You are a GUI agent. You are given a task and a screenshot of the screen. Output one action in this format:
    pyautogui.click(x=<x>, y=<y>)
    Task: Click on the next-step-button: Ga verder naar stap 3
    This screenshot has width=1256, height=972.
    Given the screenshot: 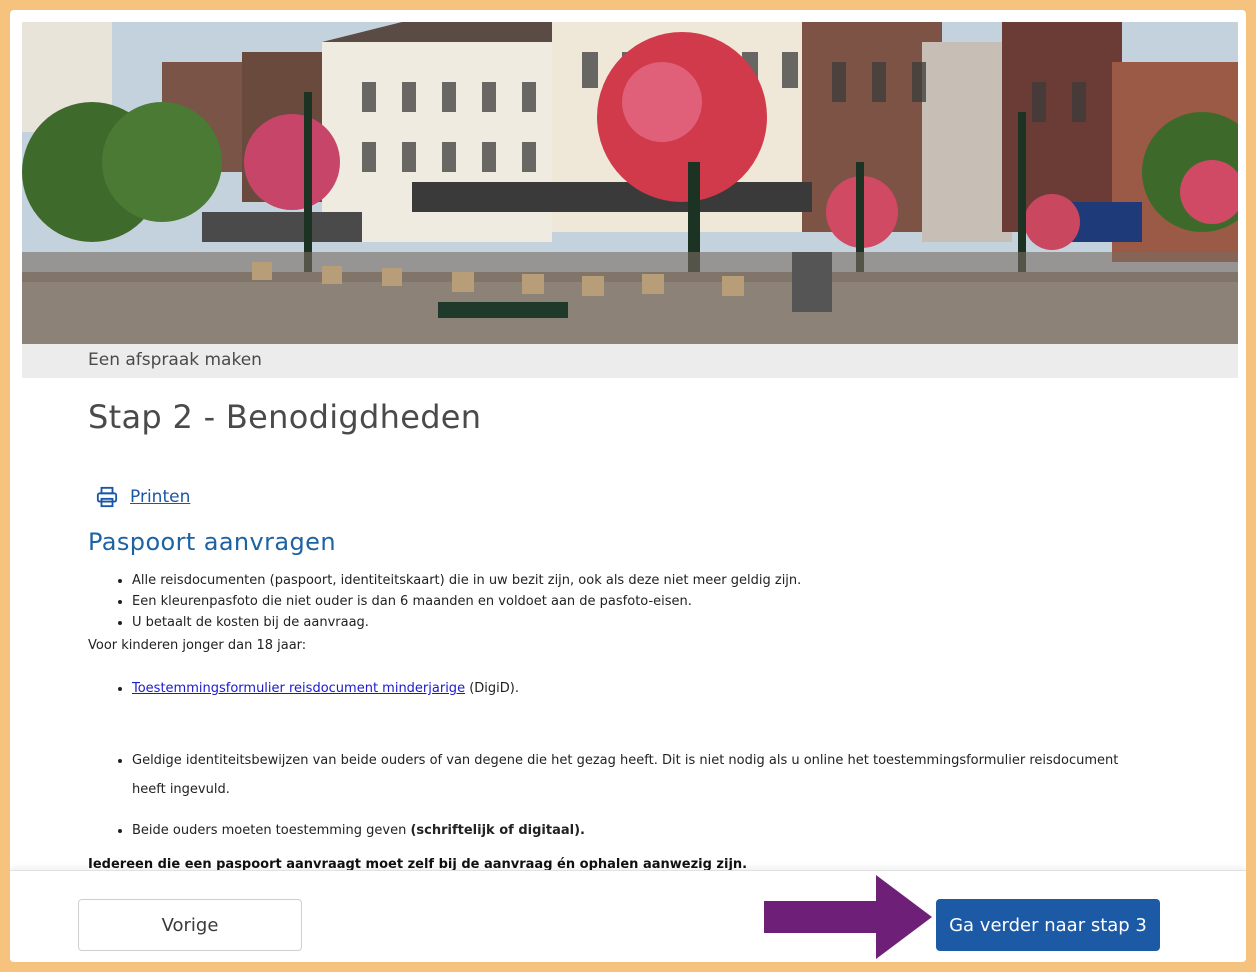 What is the action you would take?
    pyautogui.click(x=1048, y=925)
    